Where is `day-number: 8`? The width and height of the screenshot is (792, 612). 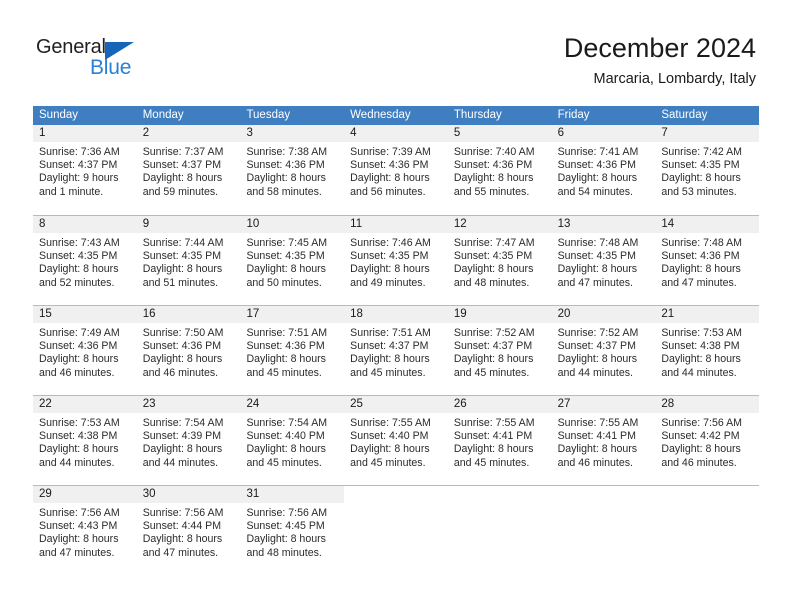
day-number: 8 is located at coordinates (42, 224).